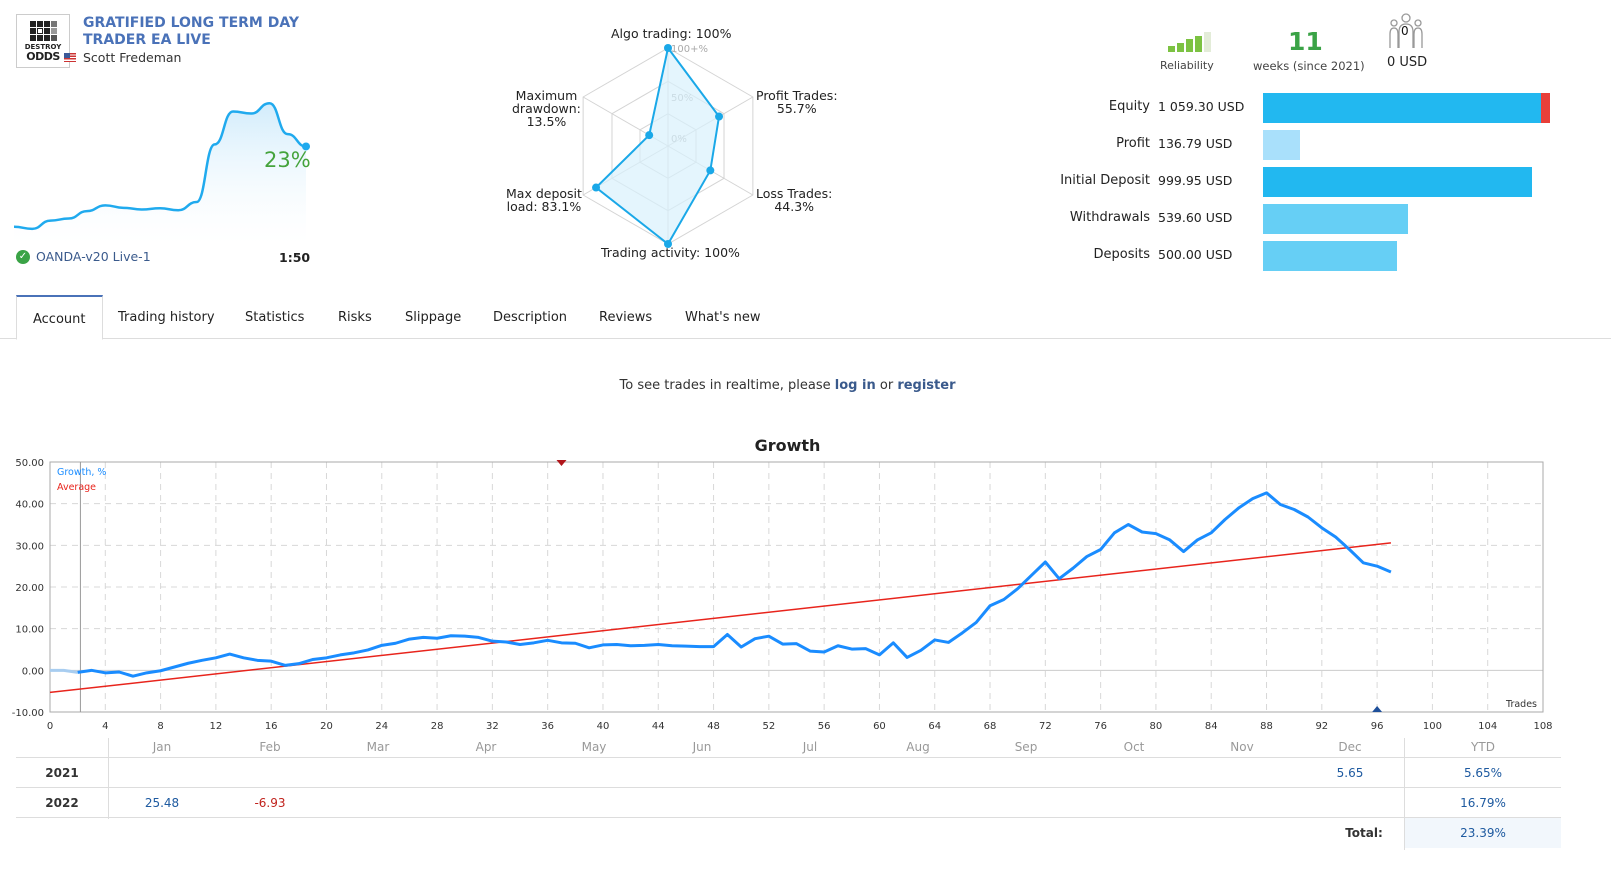 This screenshot has width=1611, height=886. I want to click on tab-account: Account, so click(59, 317).